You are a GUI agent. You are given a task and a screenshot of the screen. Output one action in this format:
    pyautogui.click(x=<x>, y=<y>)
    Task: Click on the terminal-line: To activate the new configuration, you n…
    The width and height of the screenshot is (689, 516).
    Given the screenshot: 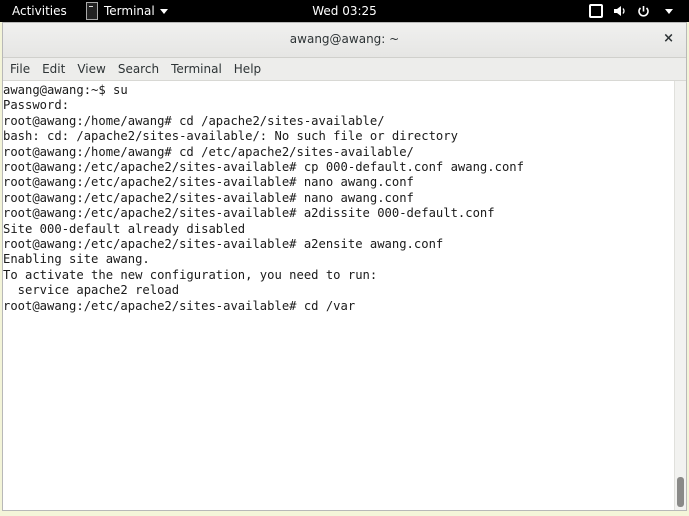 What is the action you would take?
    pyautogui.click(x=190, y=274)
    